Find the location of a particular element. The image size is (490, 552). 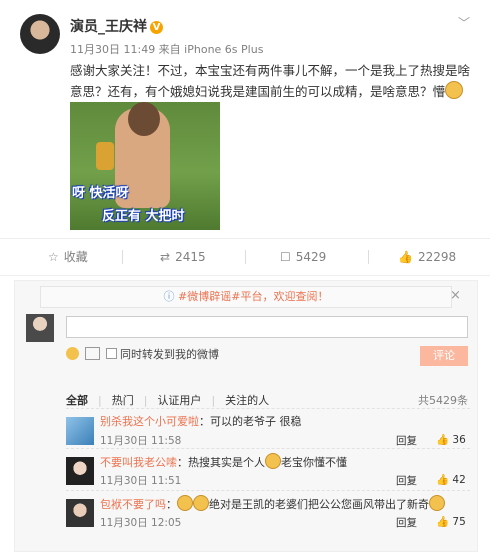

comment-filters: 全部 | 热门 | 认证用户 | 关注的人 共5429条 is located at coordinates (267, 400).